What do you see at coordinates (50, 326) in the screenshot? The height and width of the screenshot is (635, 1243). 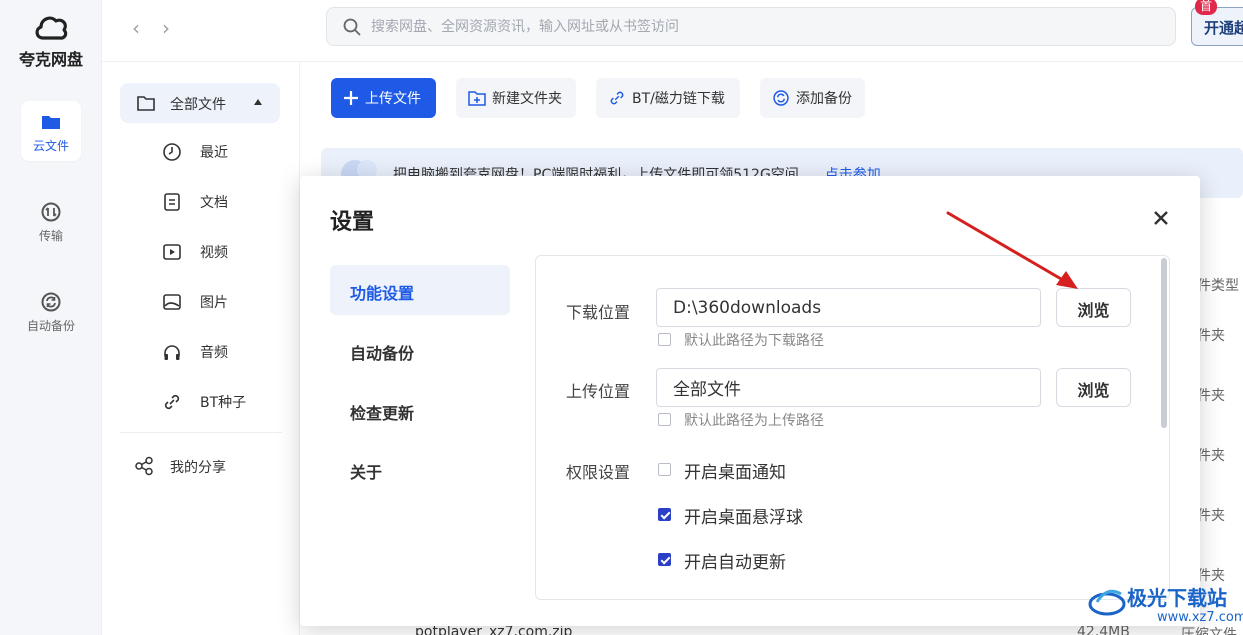 I see `rail-item-label: 自动备份` at bounding box center [50, 326].